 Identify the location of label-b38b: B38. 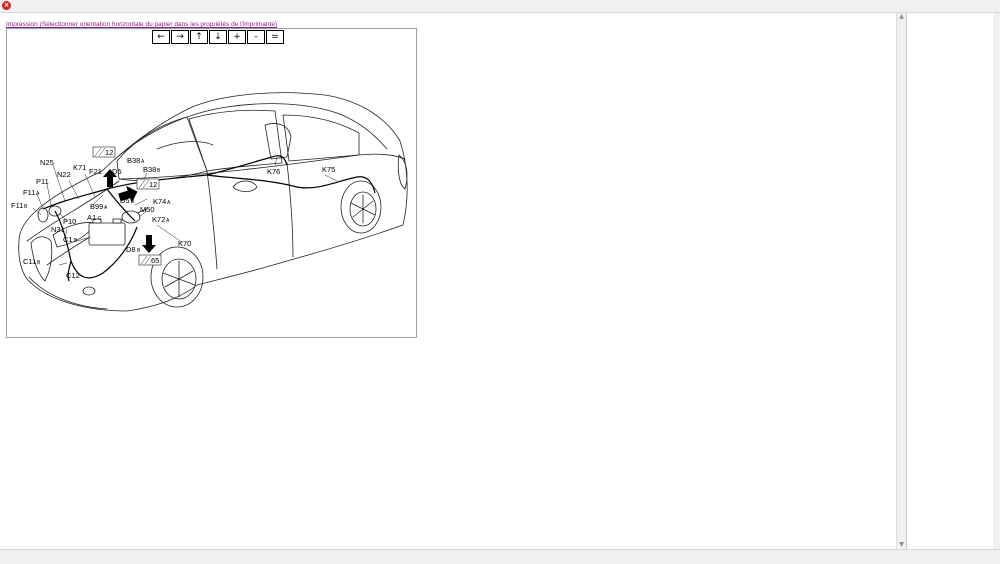
(149, 169).